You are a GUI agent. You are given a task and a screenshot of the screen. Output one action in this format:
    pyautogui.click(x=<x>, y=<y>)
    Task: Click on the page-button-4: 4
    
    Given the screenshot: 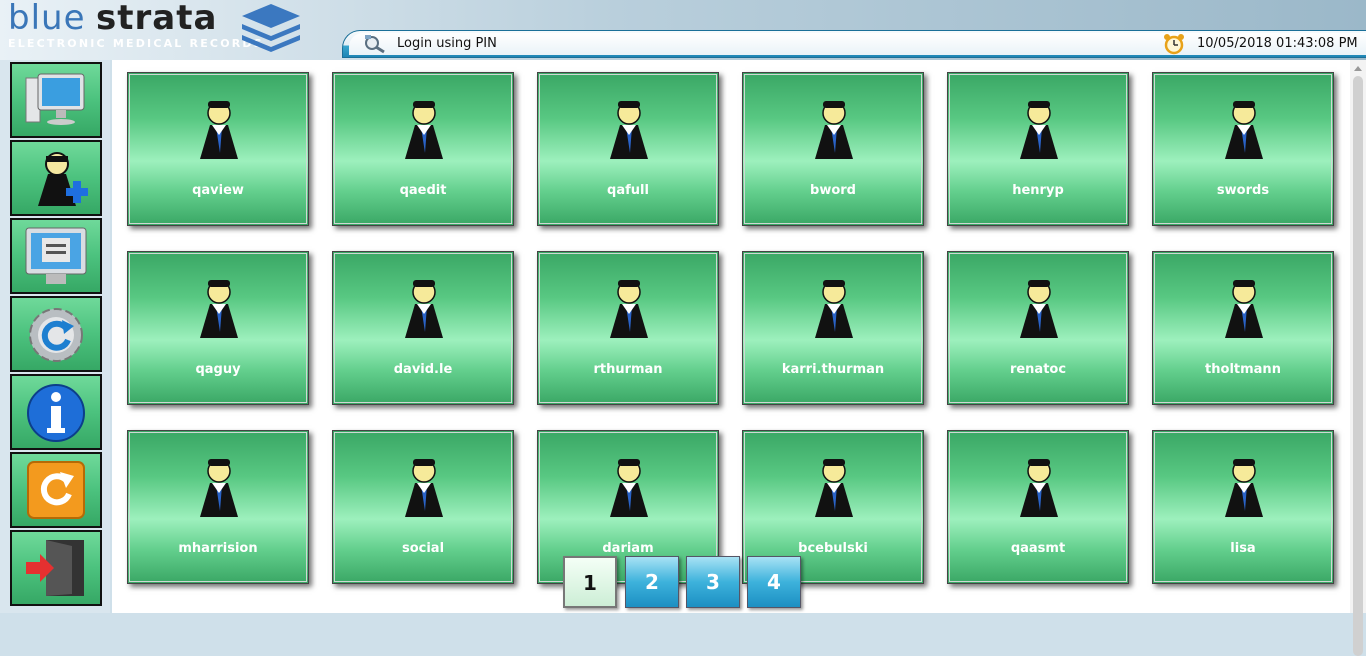 What is the action you would take?
    pyautogui.click(x=774, y=582)
    